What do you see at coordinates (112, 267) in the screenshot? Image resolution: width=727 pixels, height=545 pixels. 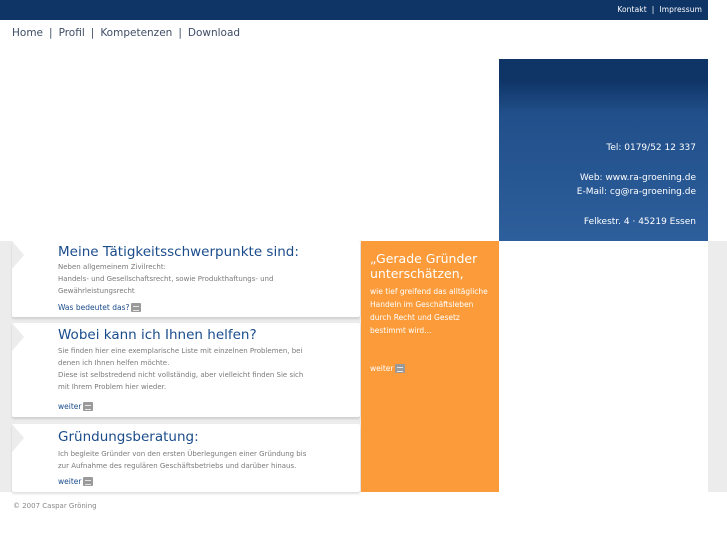 I see `section-text-line: Neben allgemeinem Zivilrecht:` at bounding box center [112, 267].